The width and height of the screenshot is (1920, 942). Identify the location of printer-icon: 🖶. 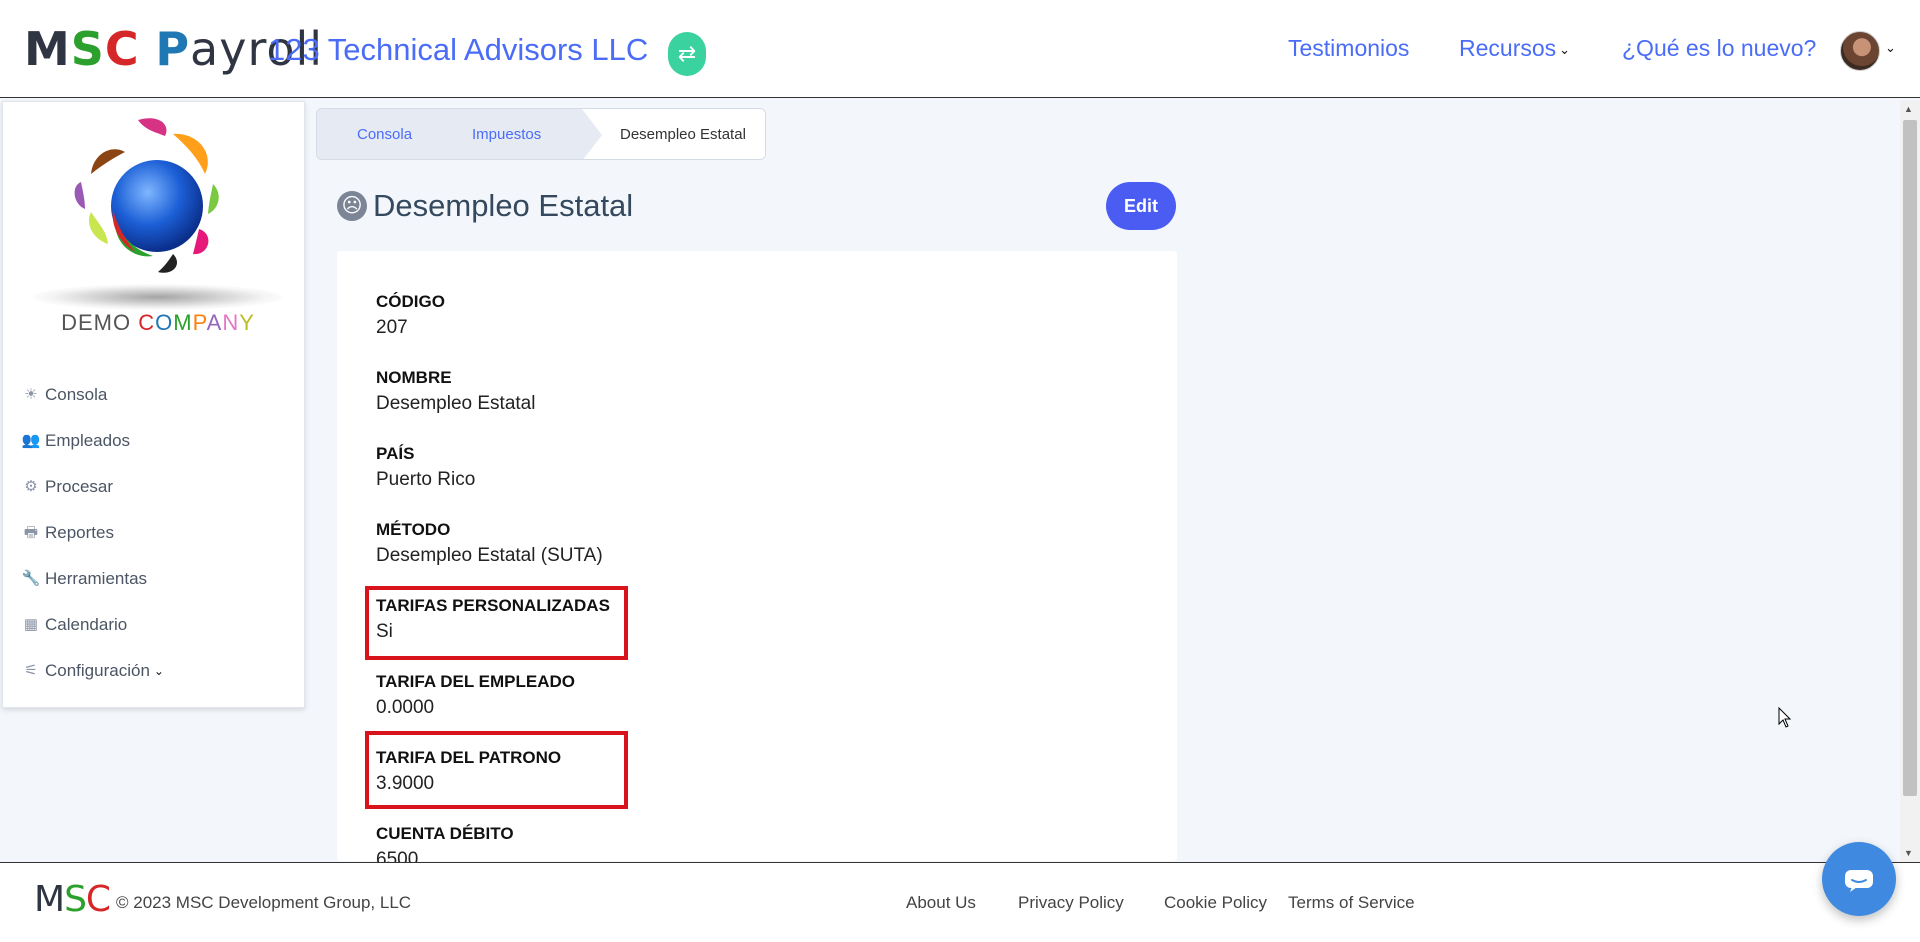
(31, 532).